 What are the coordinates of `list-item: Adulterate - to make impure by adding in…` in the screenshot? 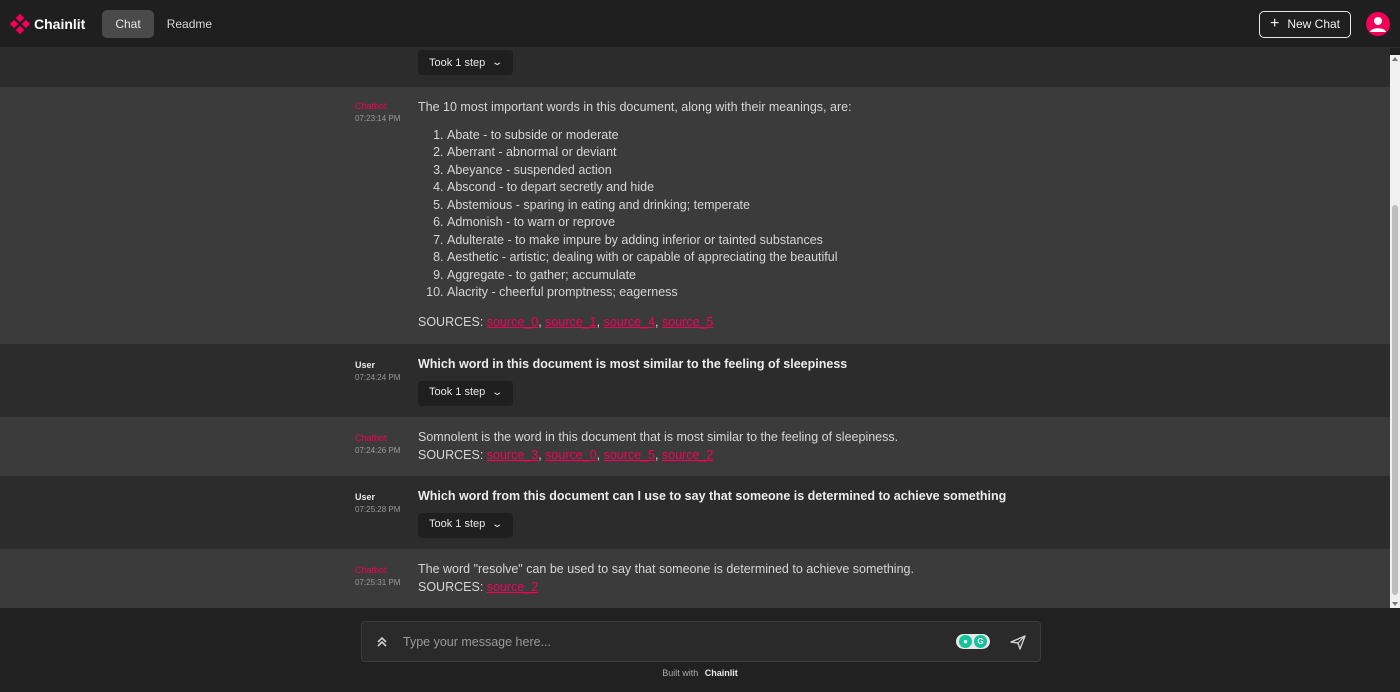 It's located at (882, 241).